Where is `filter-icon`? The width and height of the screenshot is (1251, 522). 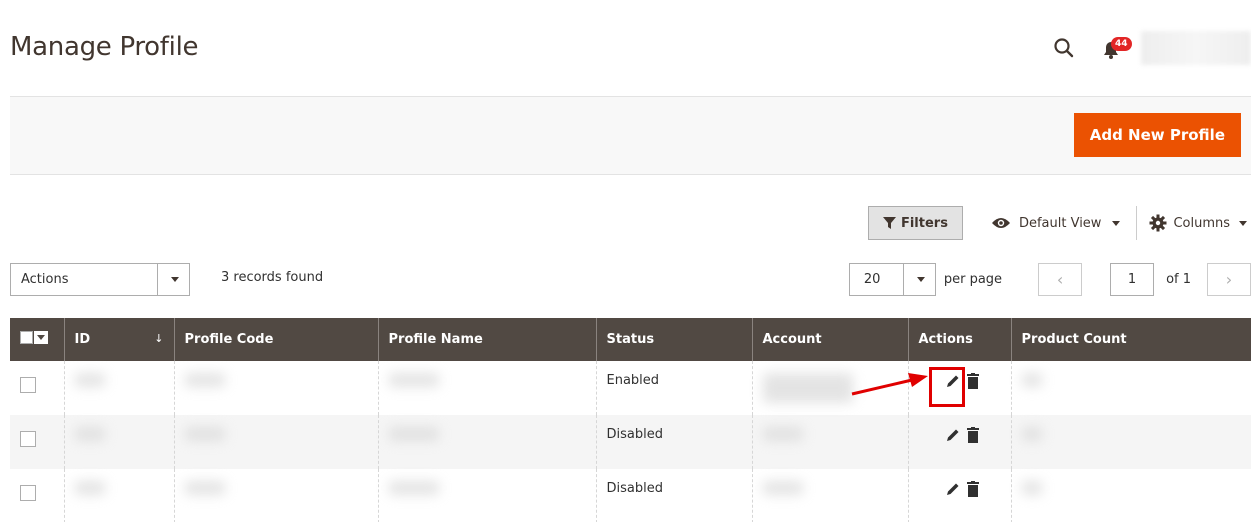
filter-icon is located at coordinates (889, 222).